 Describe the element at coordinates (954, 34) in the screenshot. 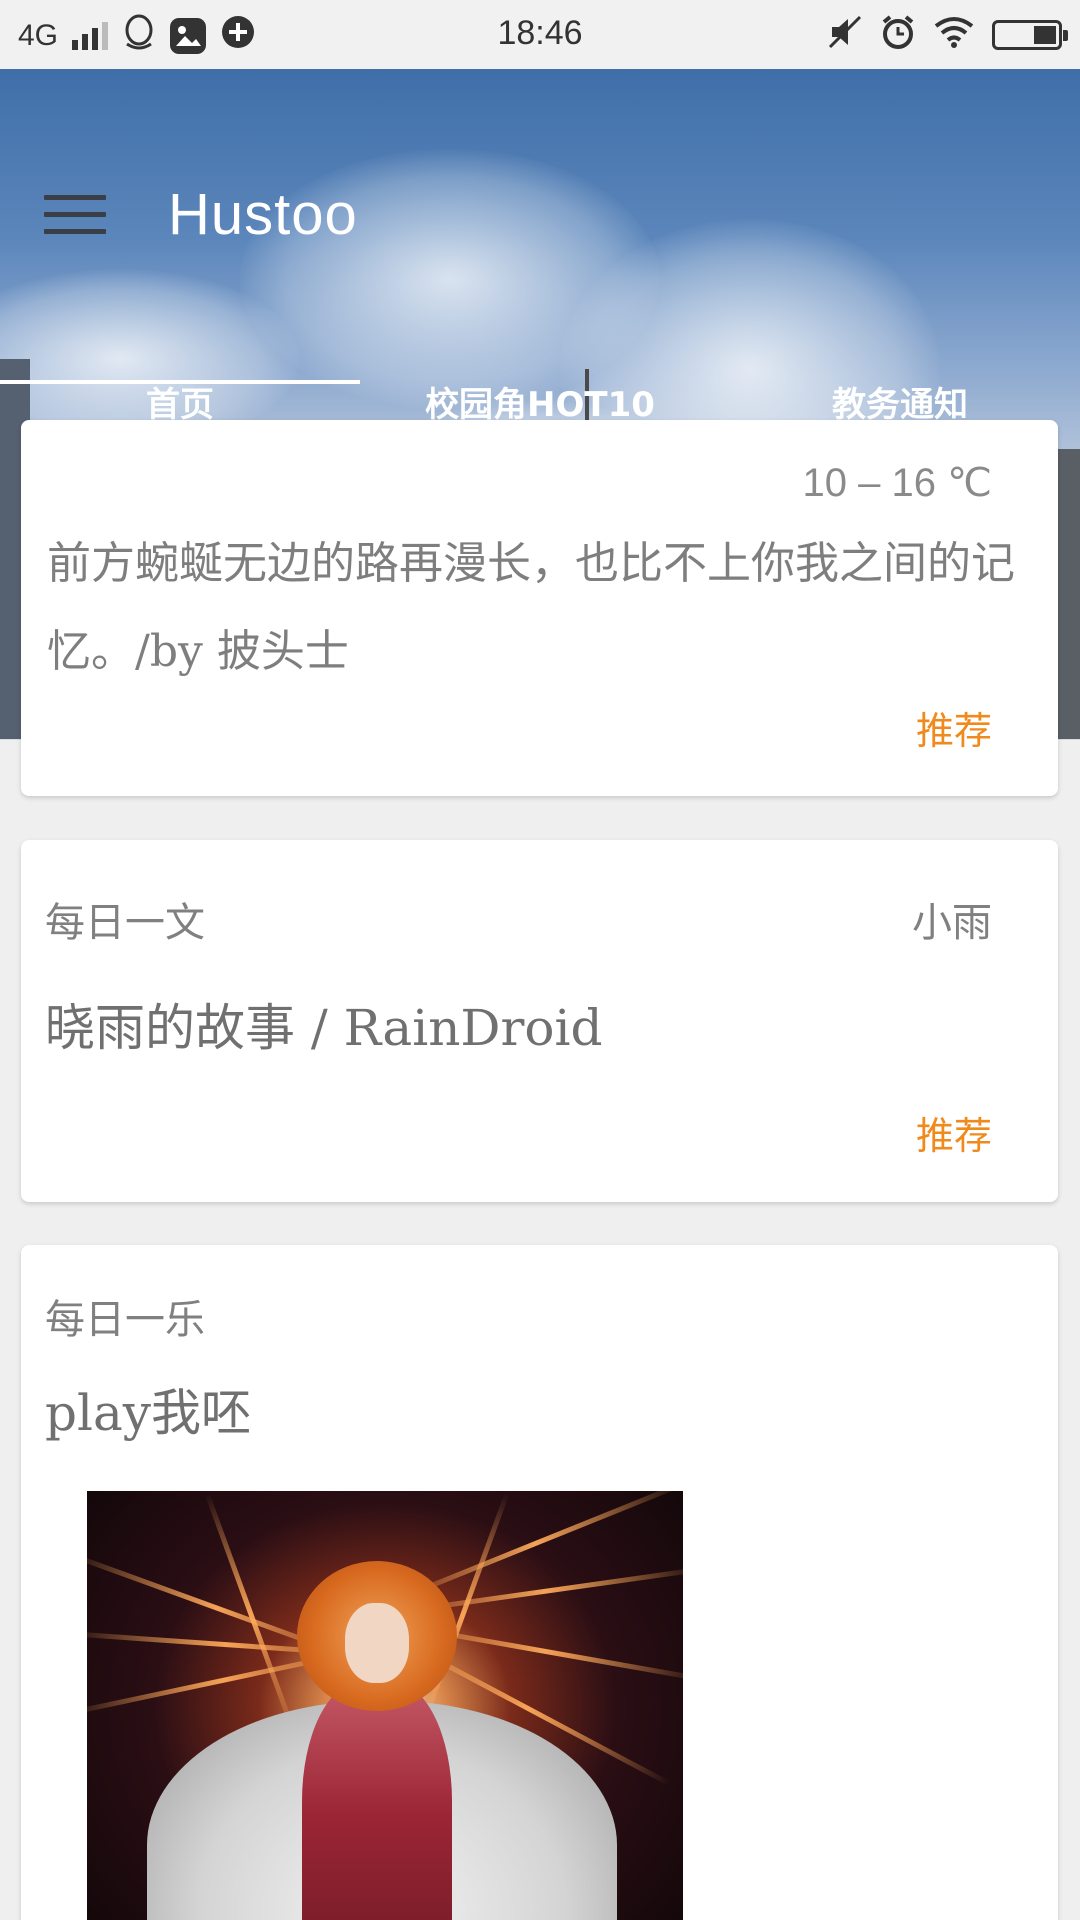

I see `wifi-icon` at that location.